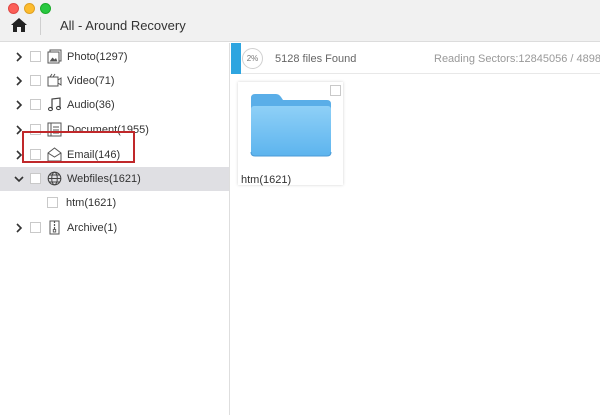 This screenshot has width=600, height=415. I want to click on video-icon, so click(54, 80).